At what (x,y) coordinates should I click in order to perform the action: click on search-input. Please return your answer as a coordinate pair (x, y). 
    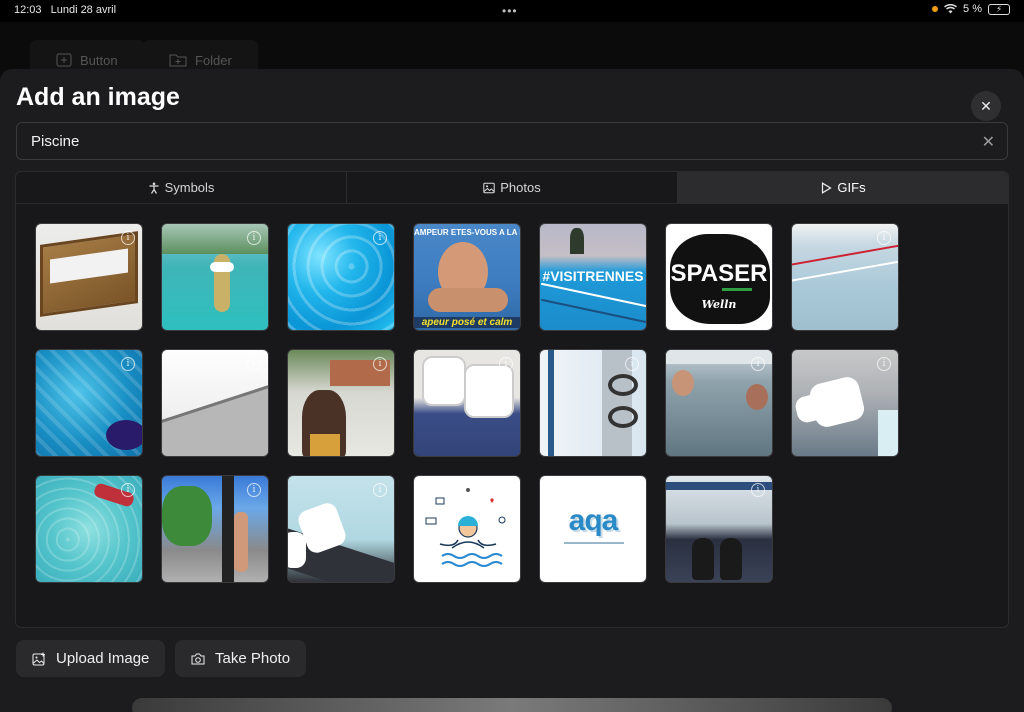
    Looking at the image, I should click on (512, 141).